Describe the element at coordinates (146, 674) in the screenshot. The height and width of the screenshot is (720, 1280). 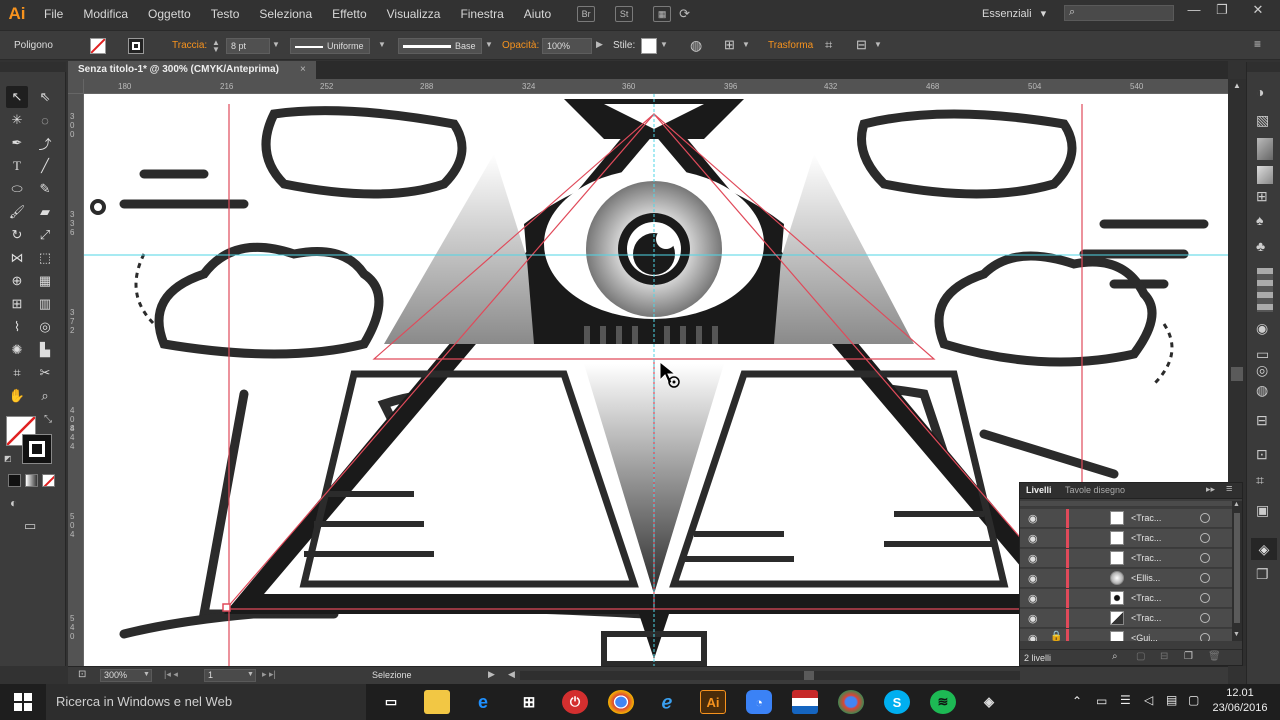
I see `zoom-dropdown-icon: ▼` at that location.